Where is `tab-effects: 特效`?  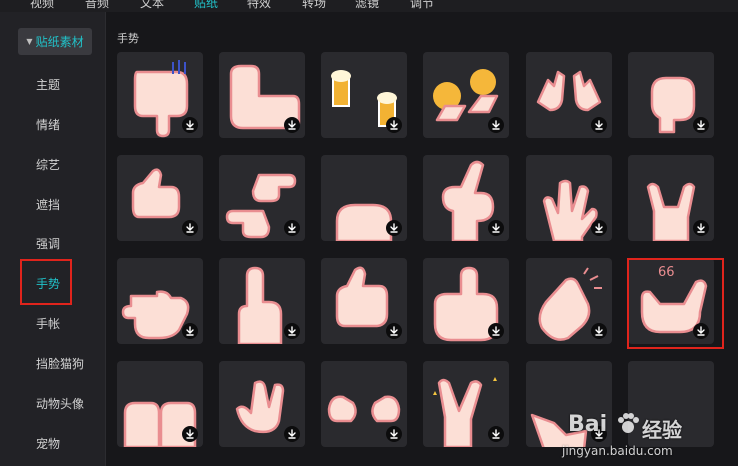 tab-effects: 特效 is located at coordinates (259, 5).